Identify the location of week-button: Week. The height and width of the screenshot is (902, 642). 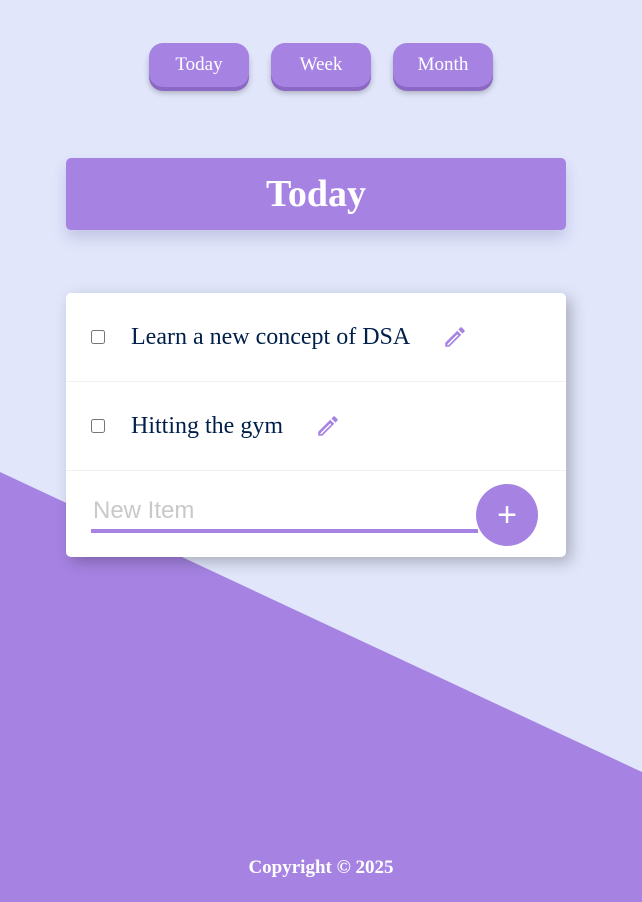
(321, 65).